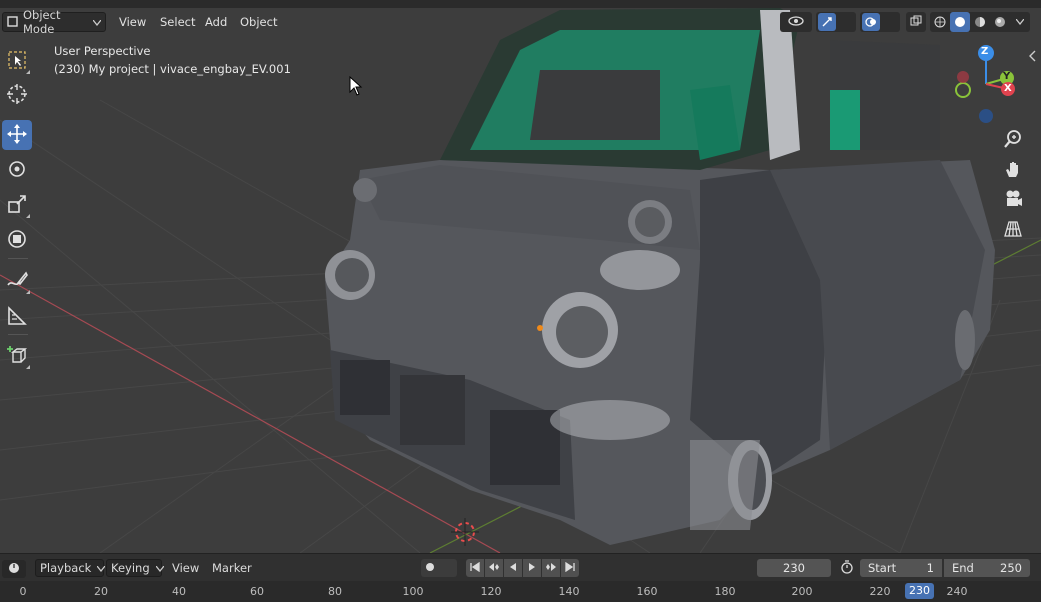 Image resolution: width=1041 pixels, height=602 pixels. I want to click on ruler-tick: 100, so click(413, 591).